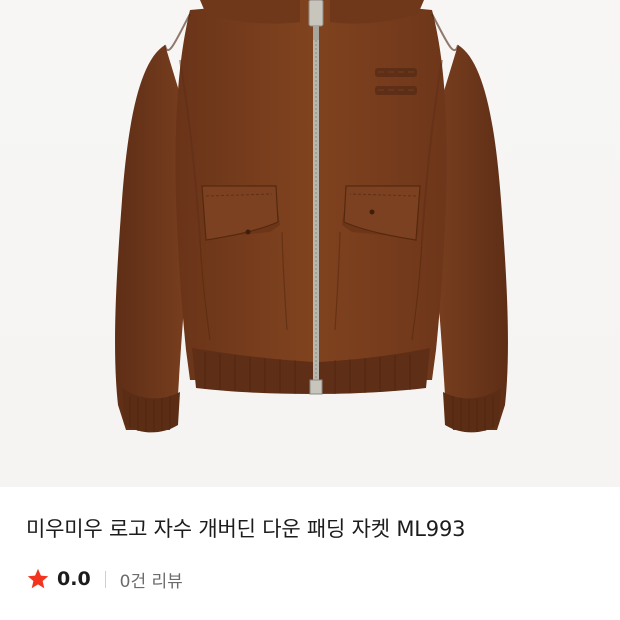  I want to click on rating-row: 0.0 0건 리뷰, so click(104, 579).